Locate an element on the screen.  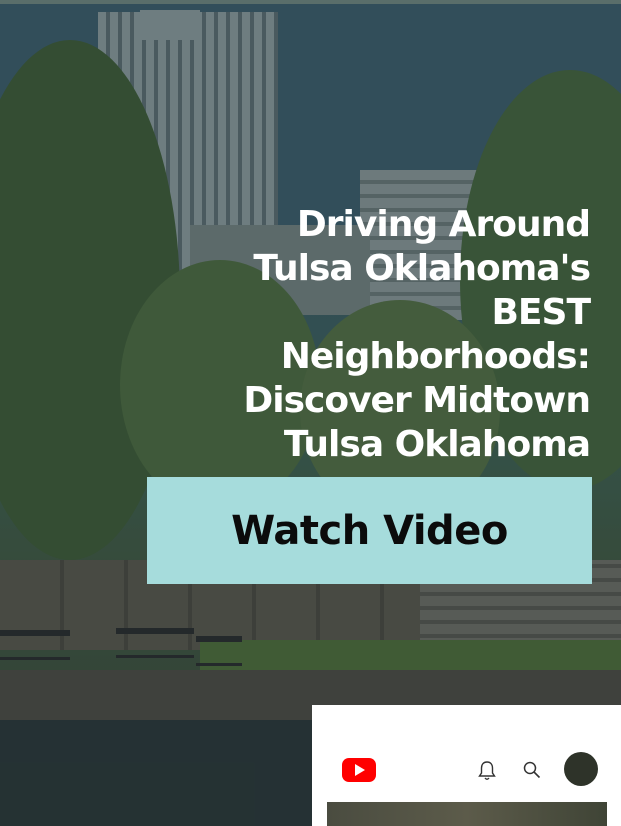
headline-line: Tulsa Oklahoma's is located at coordinates (422, 268).